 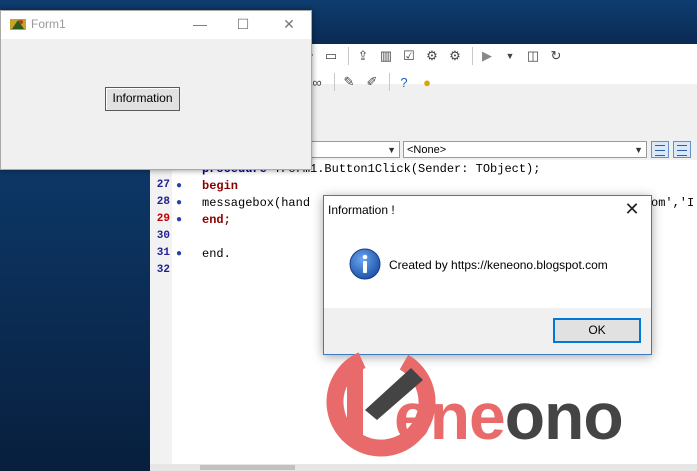 What do you see at coordinates (163, 236) in the screenshot?
I see `line-number: 30` at bounding box center [163, 236].